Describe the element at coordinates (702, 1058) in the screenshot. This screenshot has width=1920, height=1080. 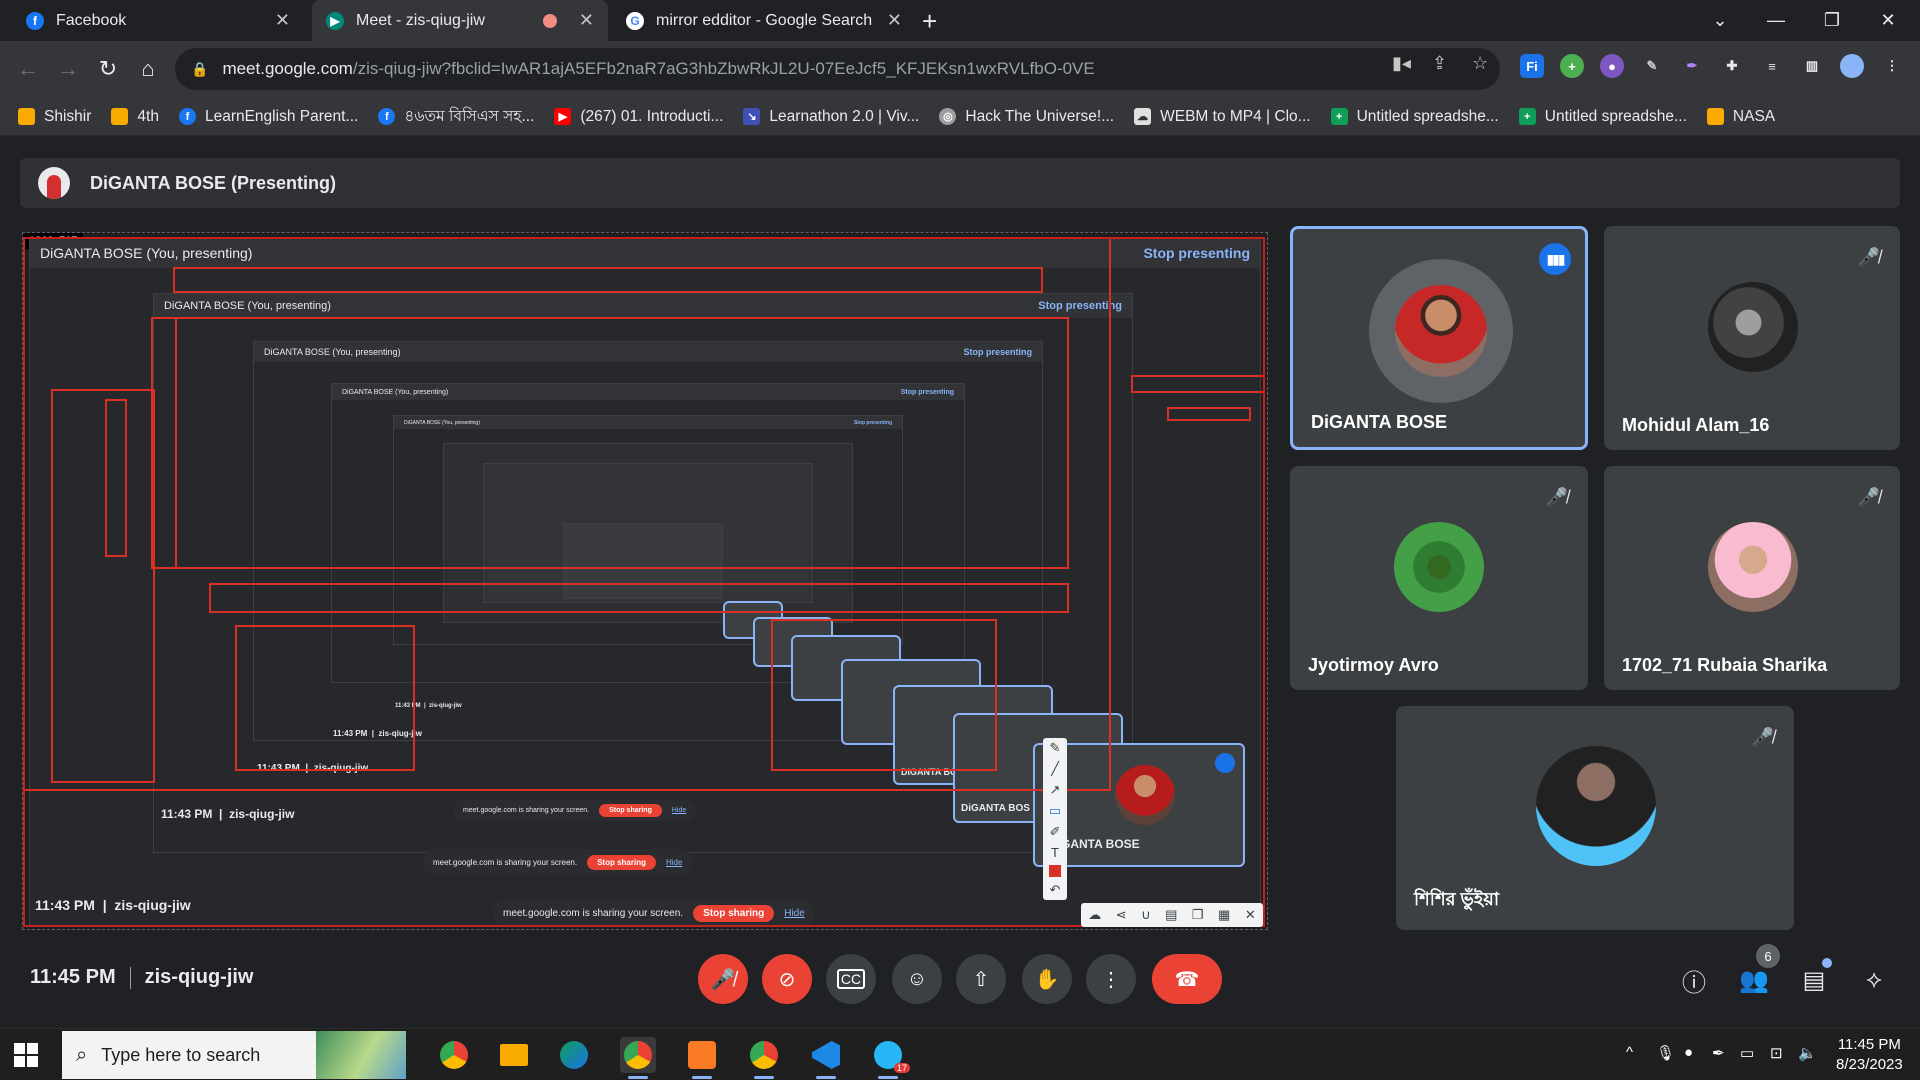
I see `xampp-app-icon` at that location.